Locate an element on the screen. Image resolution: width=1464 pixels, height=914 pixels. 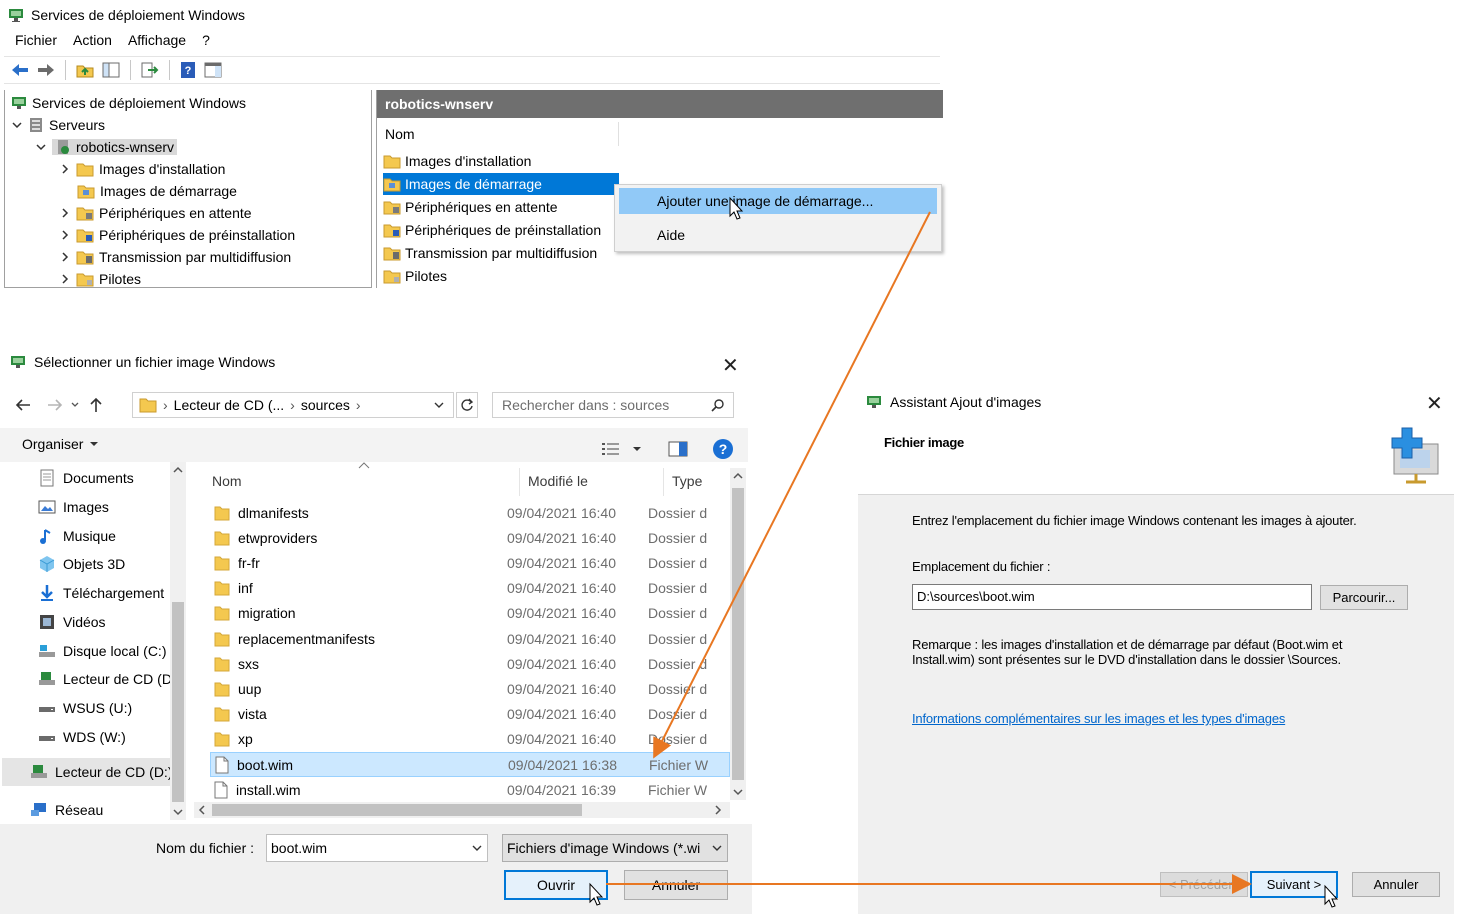
caret-down-icon is located at coordinates (637, 449).